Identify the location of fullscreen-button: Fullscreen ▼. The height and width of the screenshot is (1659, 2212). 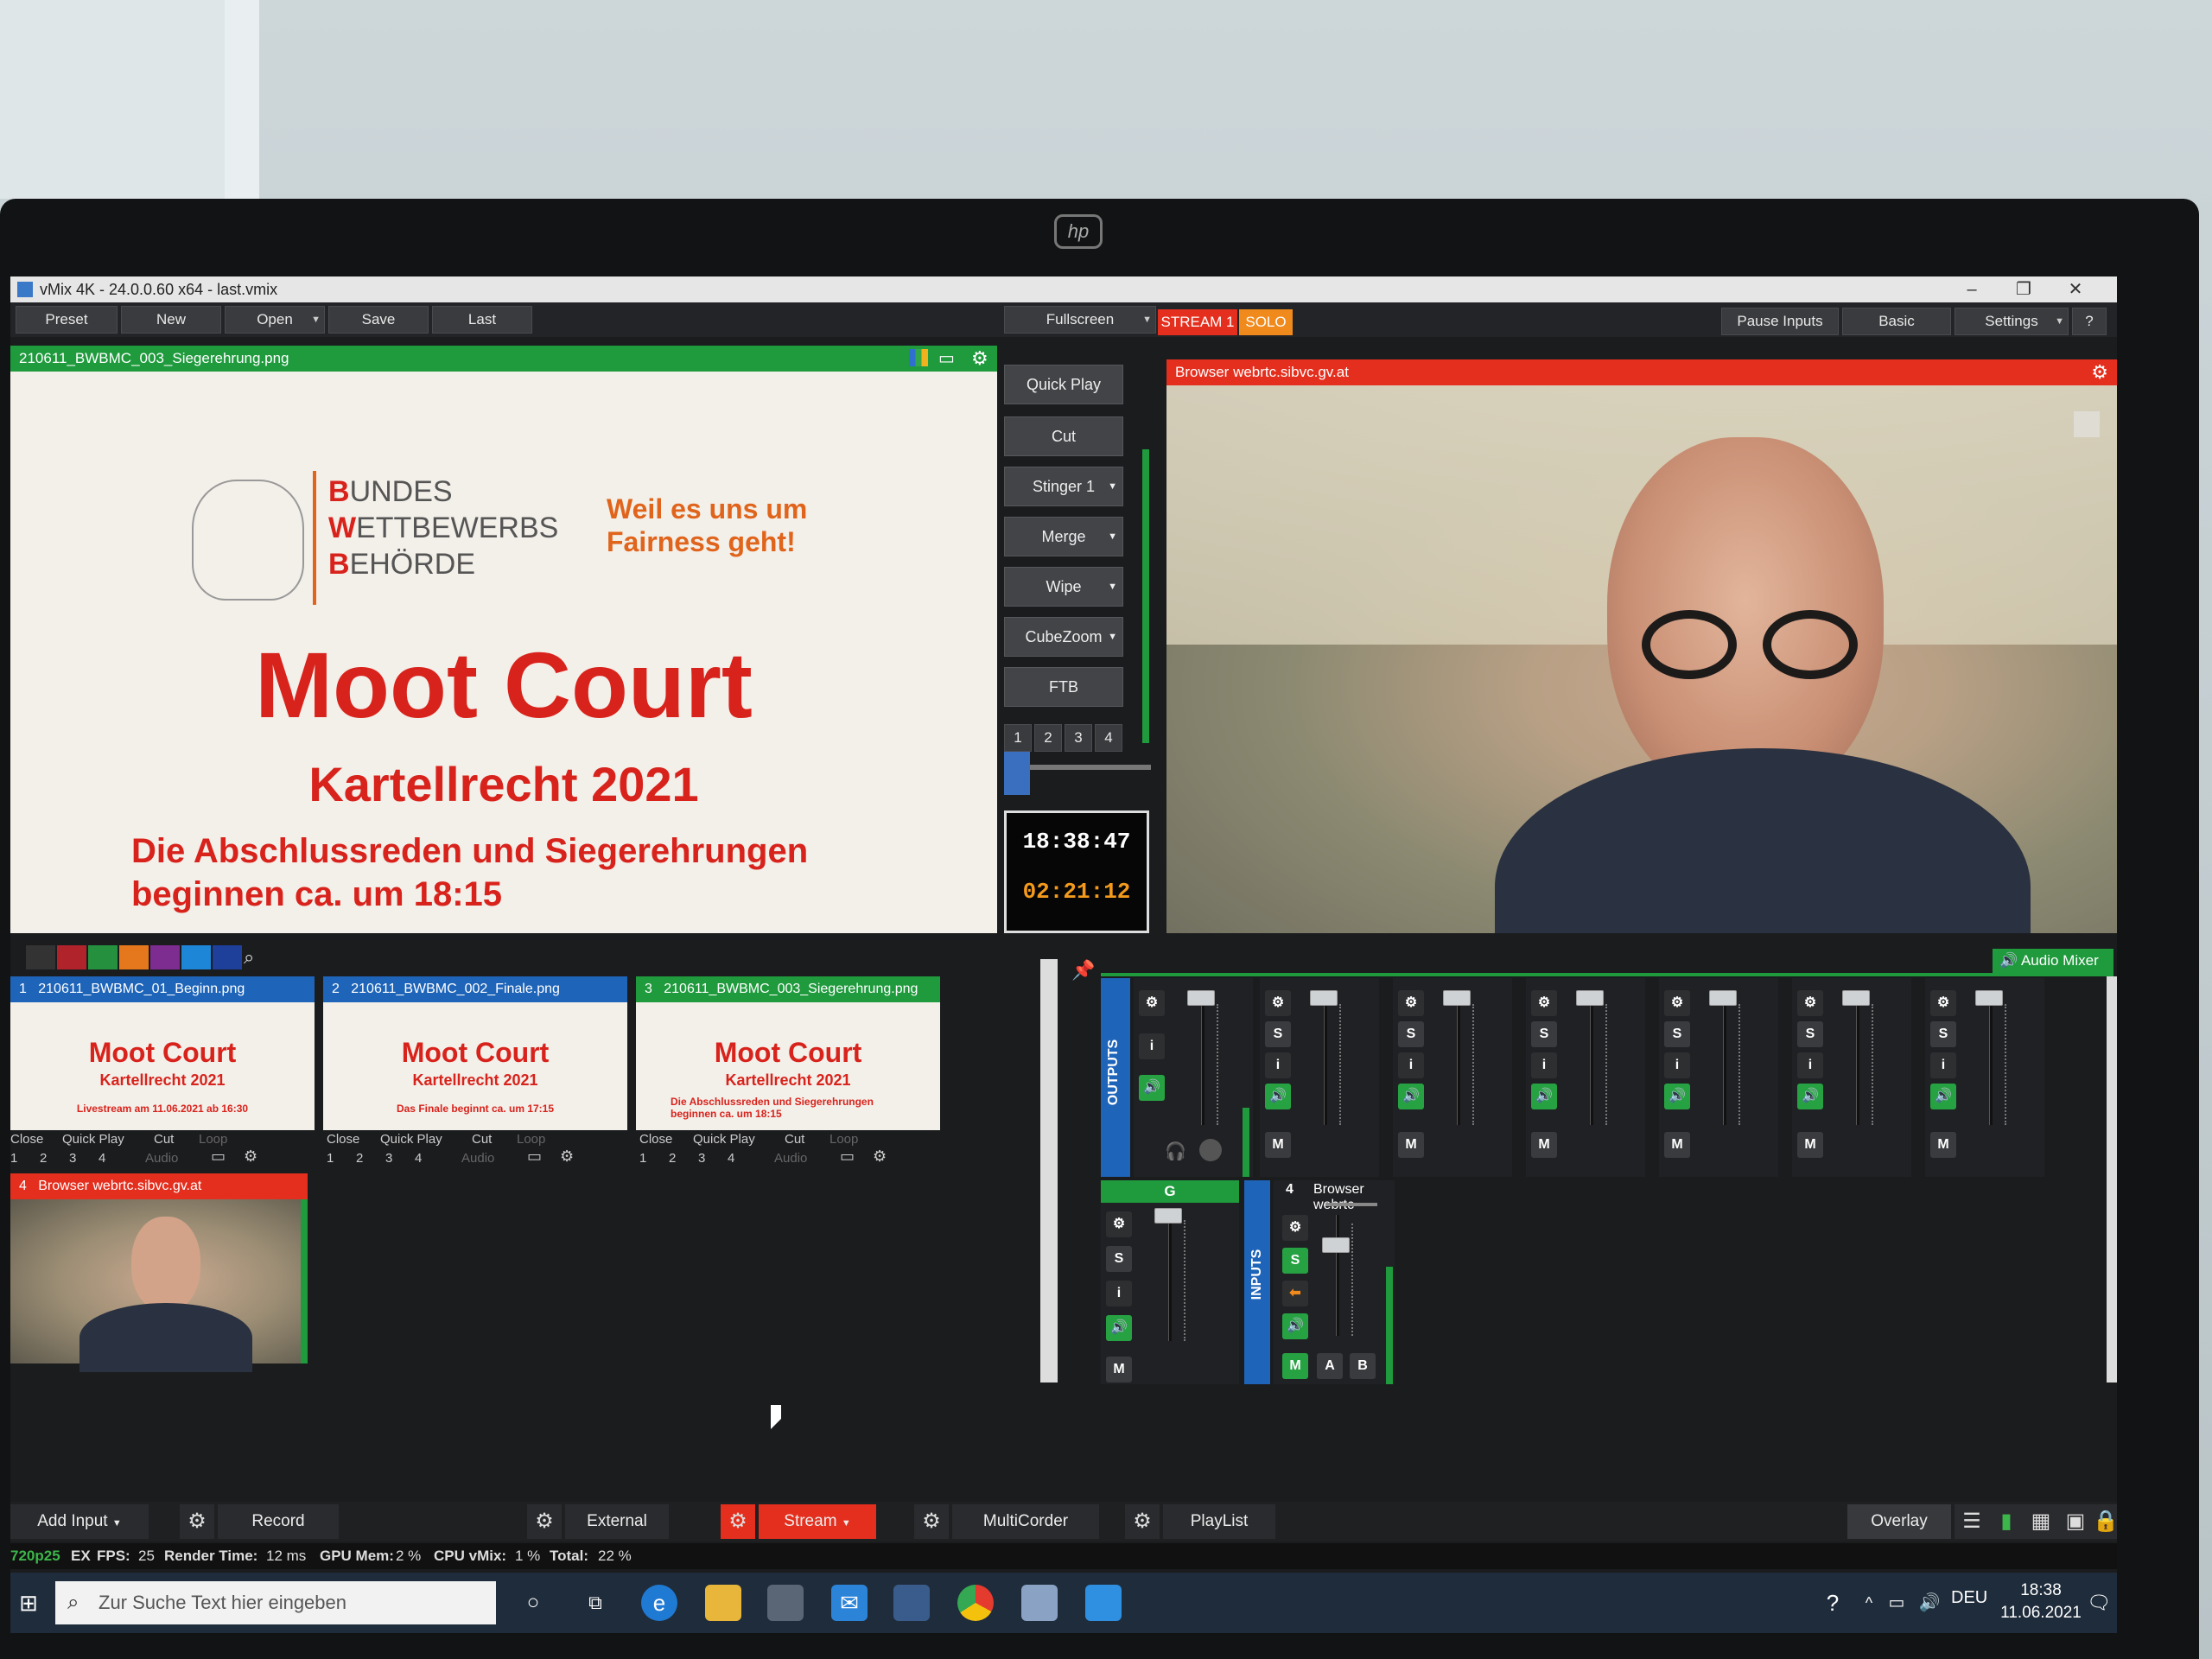
(1080, 320).